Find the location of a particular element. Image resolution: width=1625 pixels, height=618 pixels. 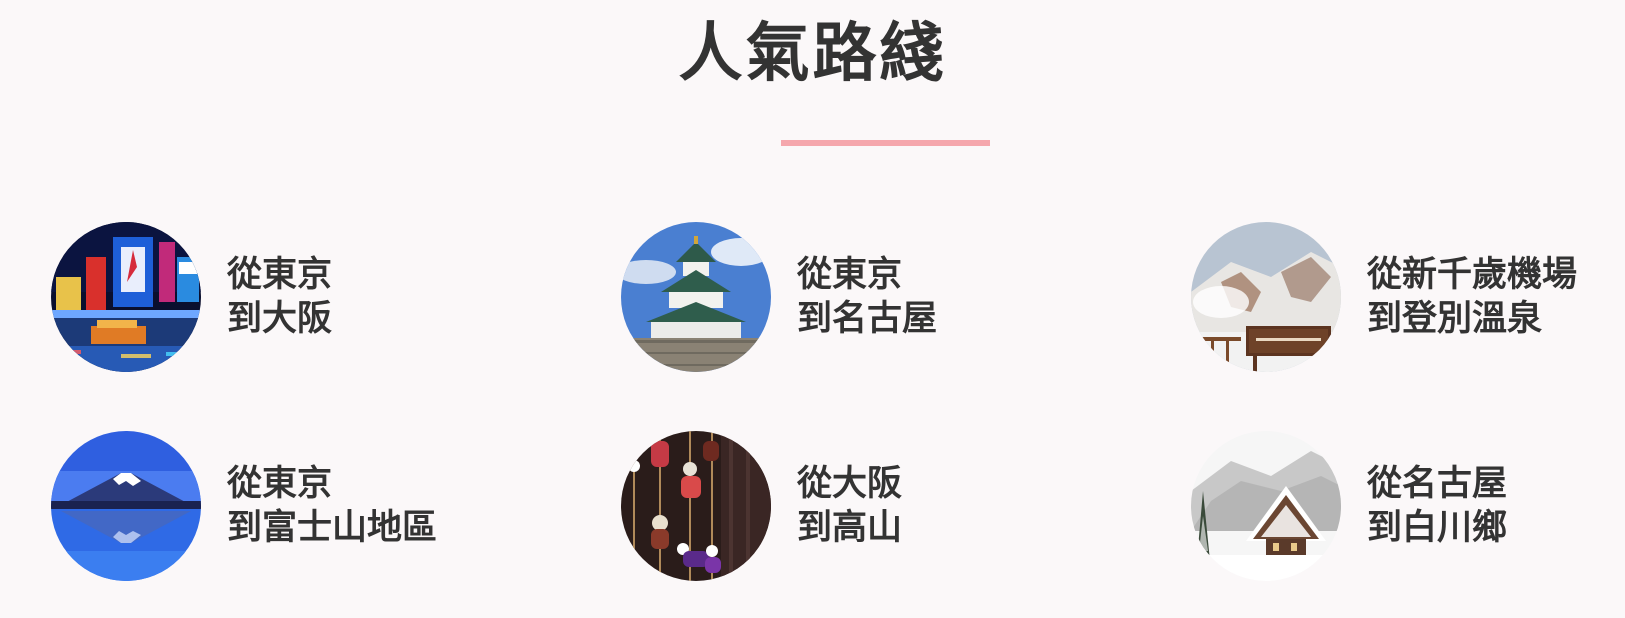

route-destination: 到白川鄉 is located at coordinates (1437, 528).